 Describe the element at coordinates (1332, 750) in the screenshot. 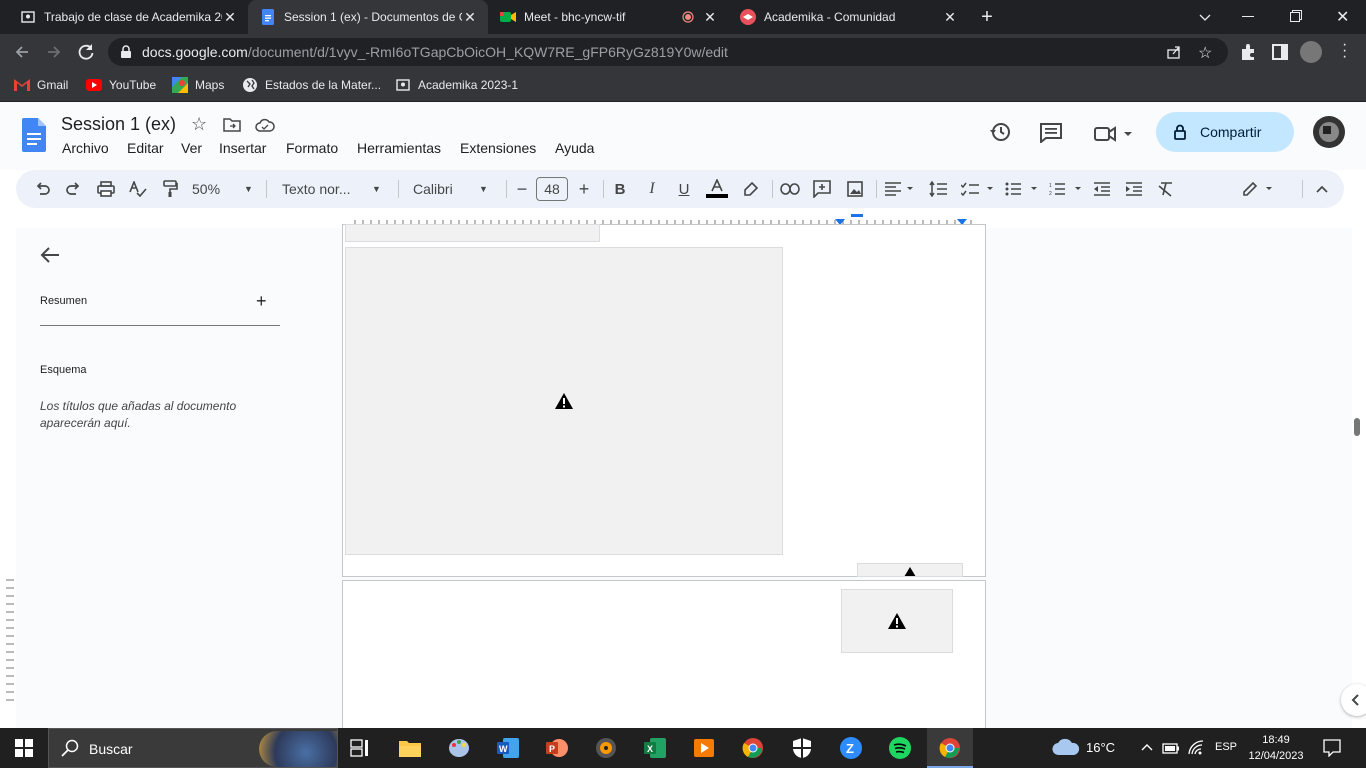

I see `notifications-icon` at that location.